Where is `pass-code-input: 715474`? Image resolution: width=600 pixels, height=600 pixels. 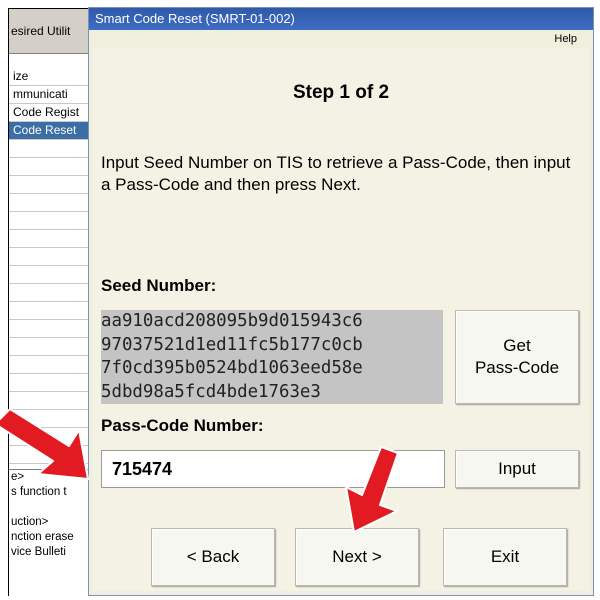
pass-code-input: 715474 is located at coordinates (273, 469).